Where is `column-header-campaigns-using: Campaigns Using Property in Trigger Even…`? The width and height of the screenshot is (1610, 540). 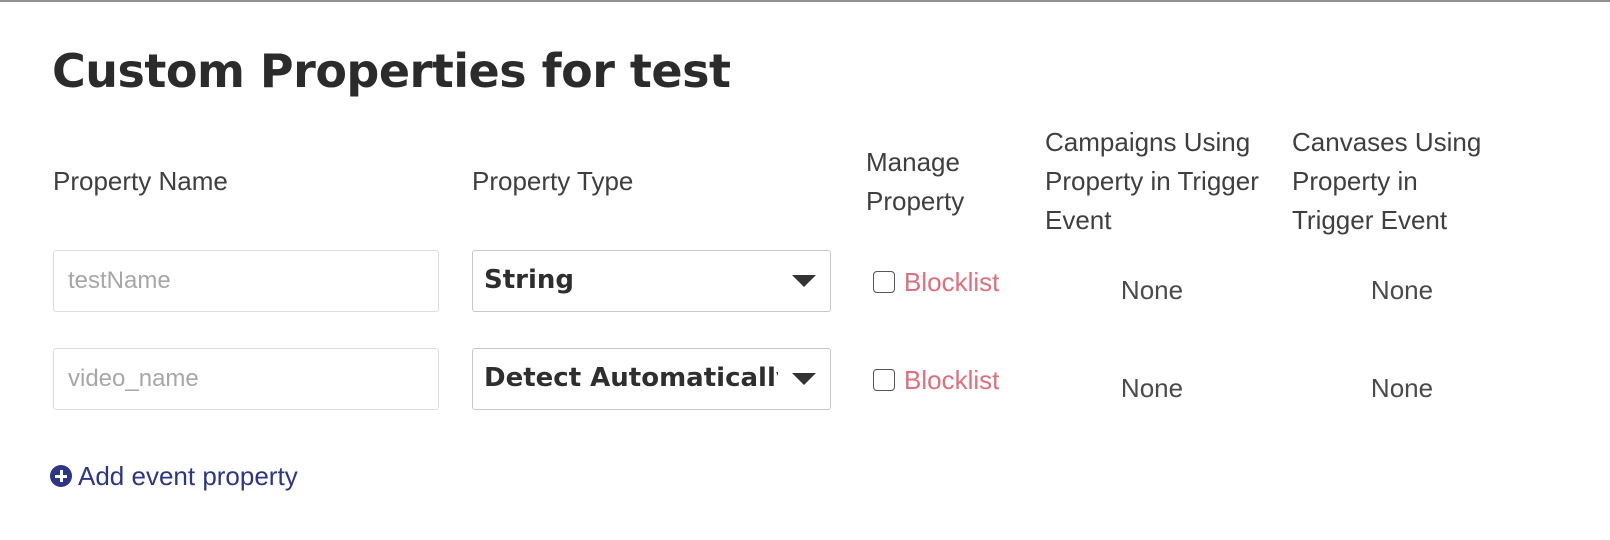
column-header-campaigns-using: Campaigns Using Property in Trigger Even… is located at coordinates (1152, 181).